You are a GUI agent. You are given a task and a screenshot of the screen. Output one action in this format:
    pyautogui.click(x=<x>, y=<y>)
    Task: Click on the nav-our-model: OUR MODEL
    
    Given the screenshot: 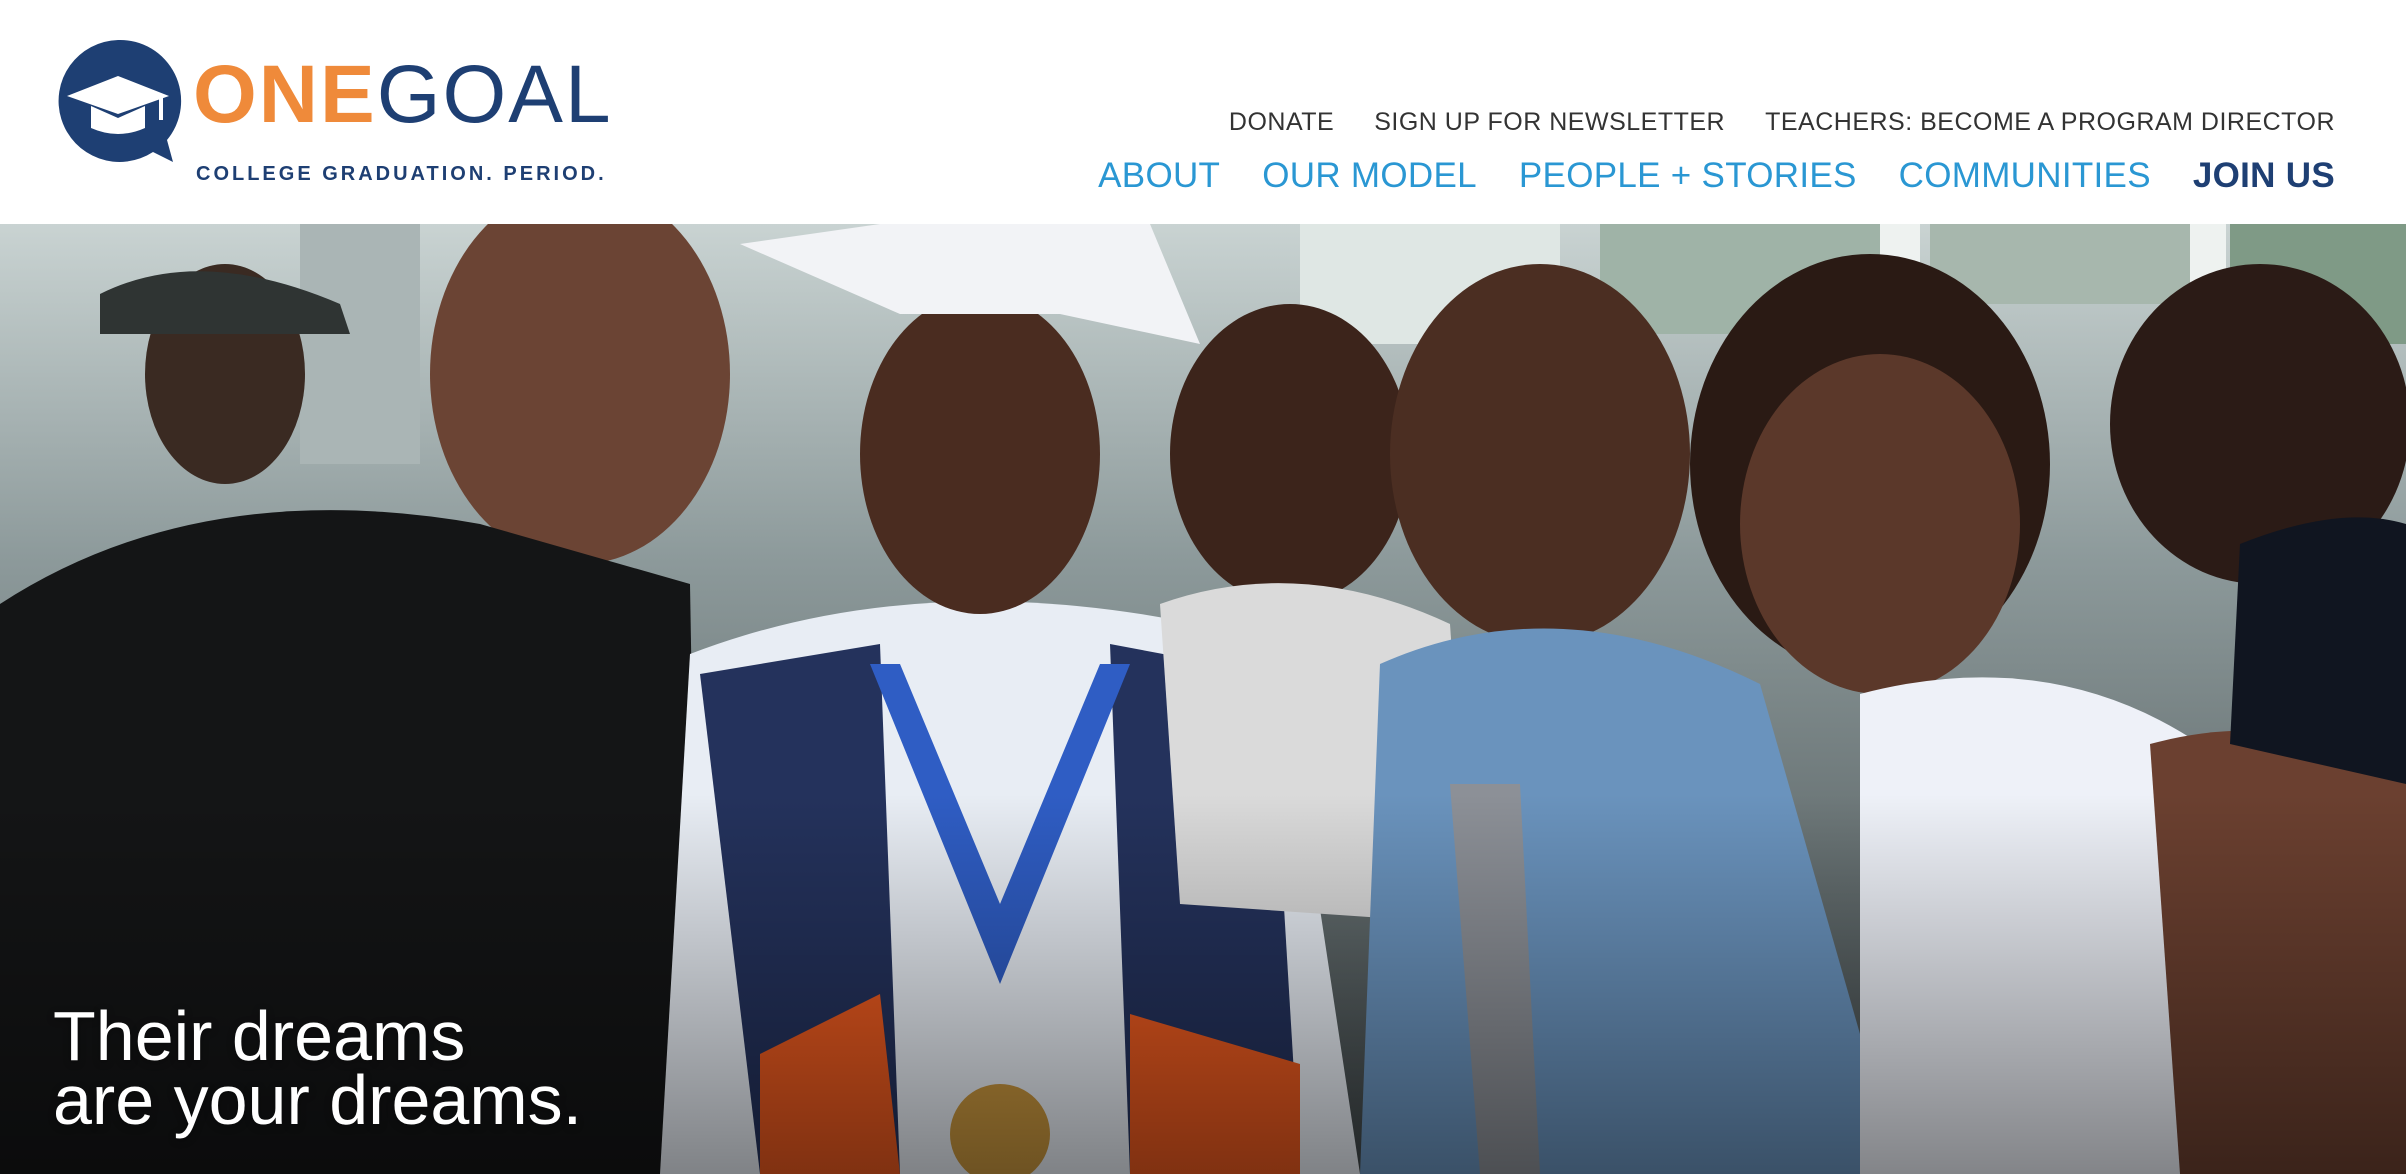 What is the action you would take?
    pyautogui.click(x=1369, y=176)
    